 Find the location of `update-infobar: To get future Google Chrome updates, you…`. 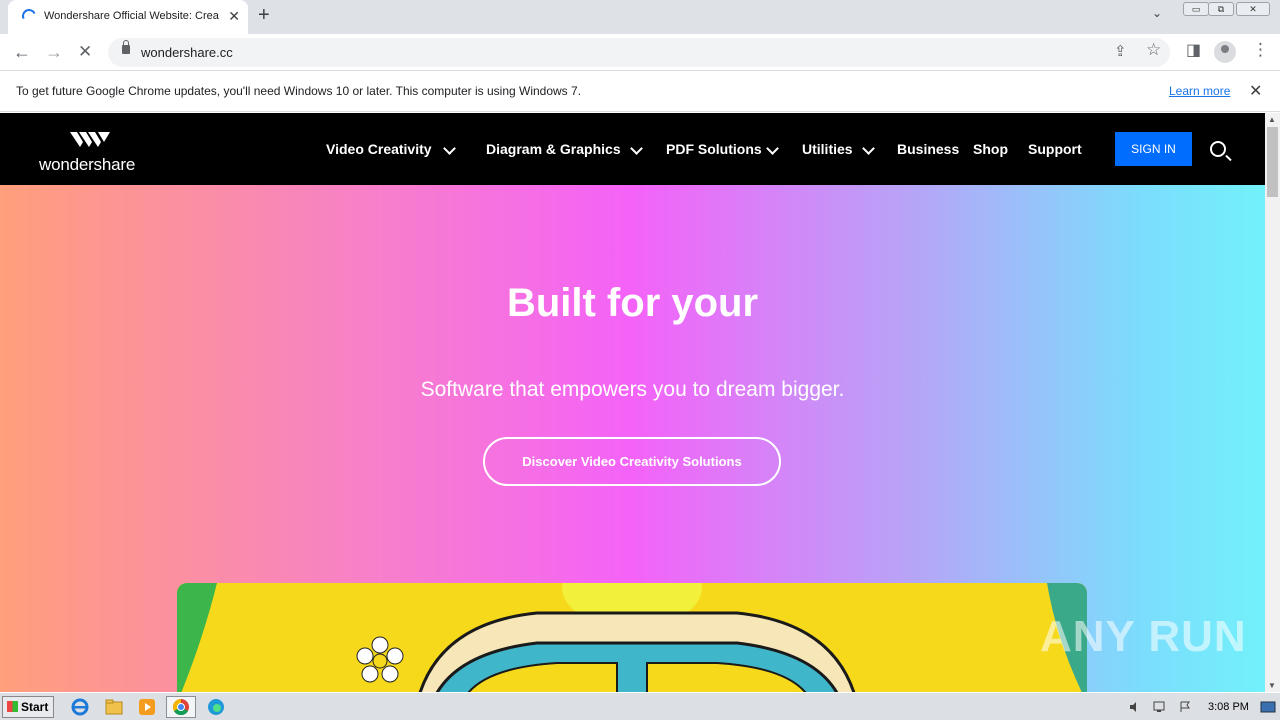

update-infobar: To get future Google Chrome updates, you… is located at coordinates (640, 92).